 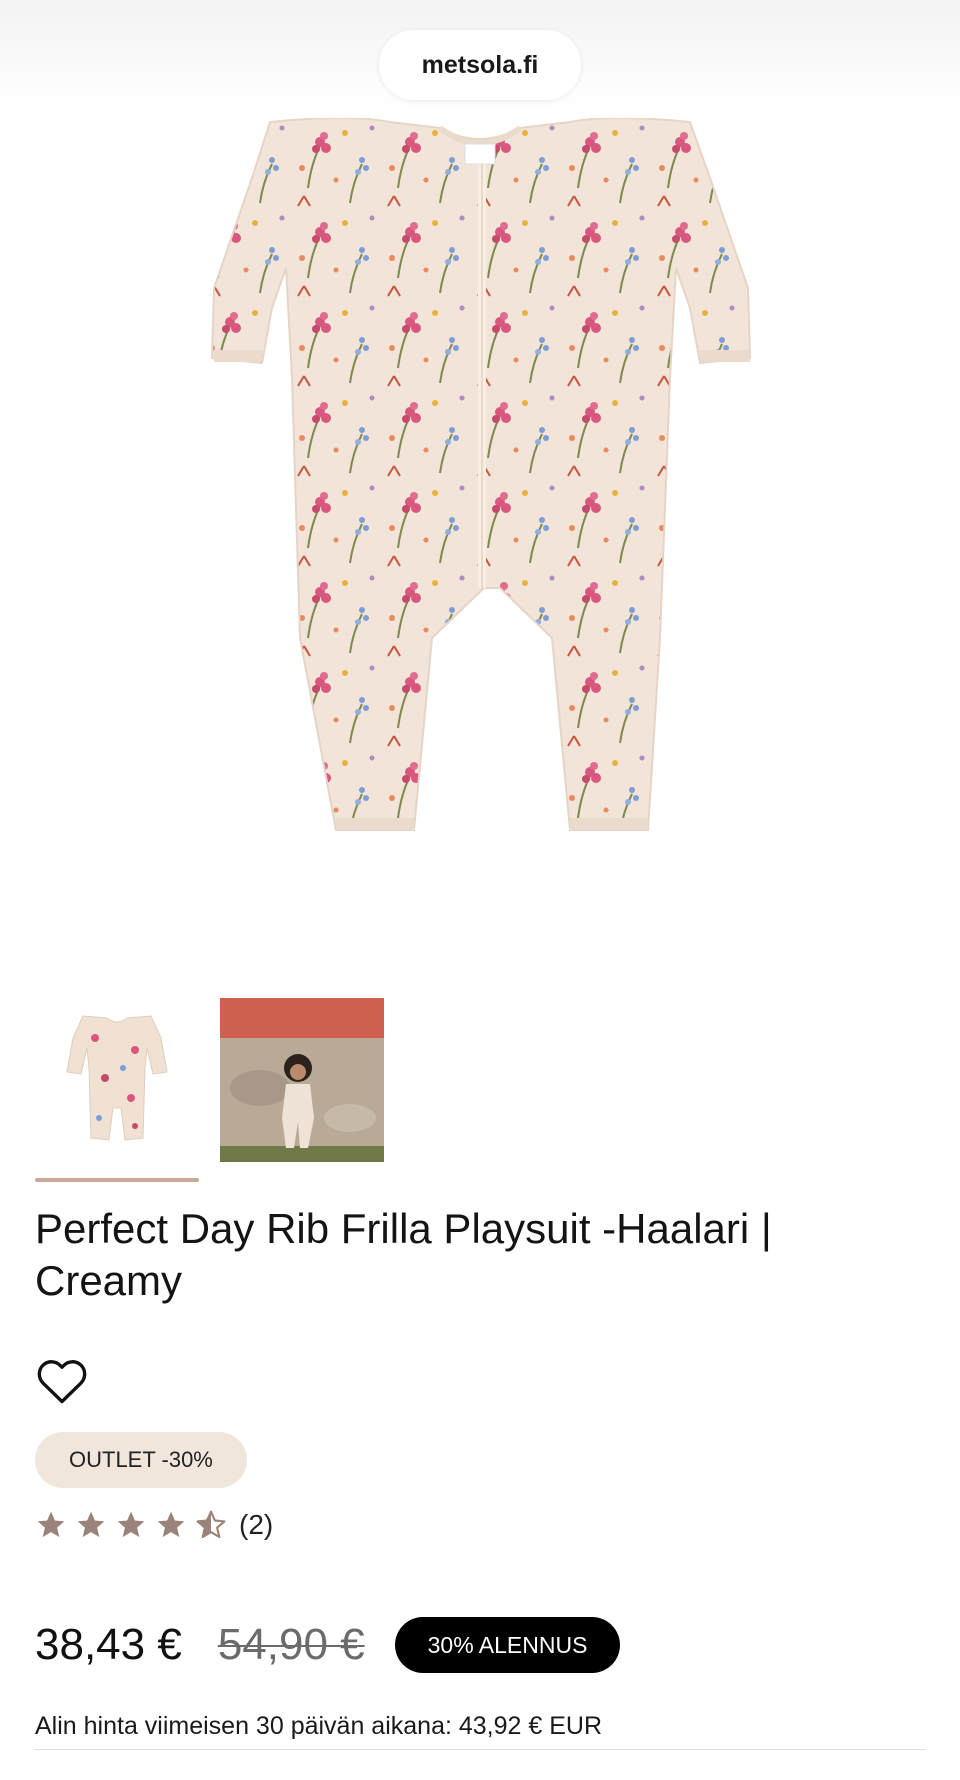 I want to click on browser-address-bar: metsola.fi, so click(x=480, y=55).